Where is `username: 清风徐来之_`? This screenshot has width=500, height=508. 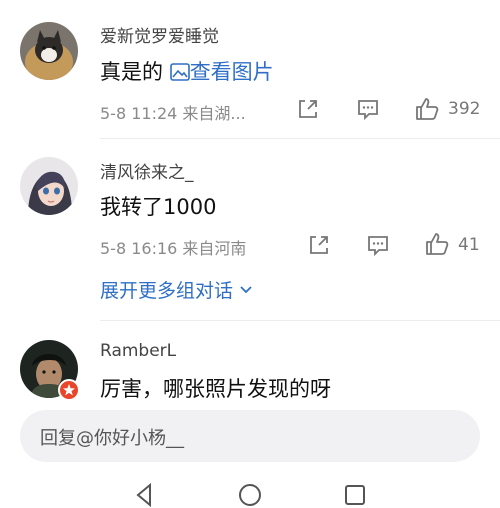 username: 清风徐来之_ is located at coordinates (147, 170).